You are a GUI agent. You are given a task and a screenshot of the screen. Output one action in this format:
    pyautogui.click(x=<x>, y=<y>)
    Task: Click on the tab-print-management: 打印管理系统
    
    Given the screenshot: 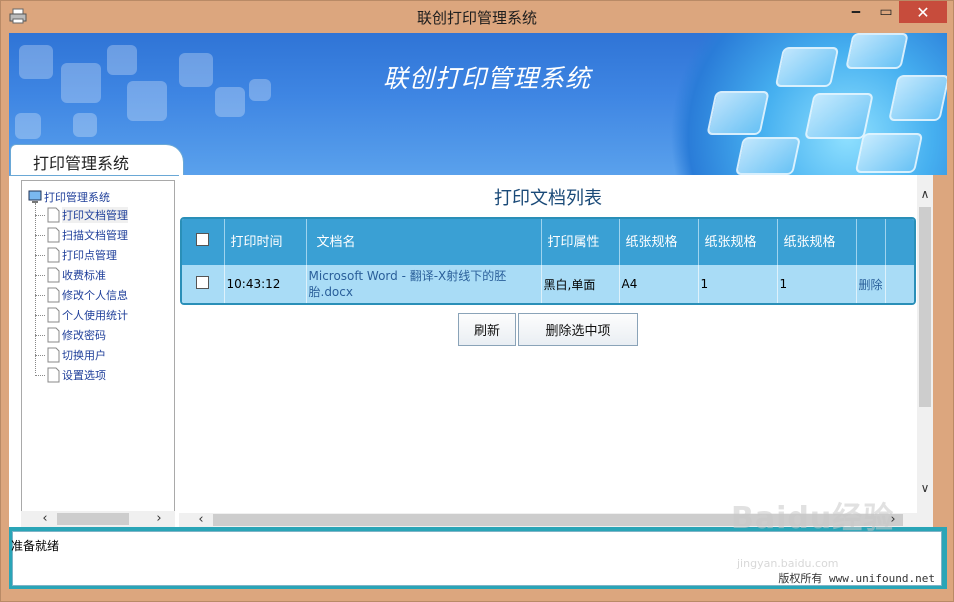 What is the action you would take?
    pyautogui.click(x=97, y=159)
    